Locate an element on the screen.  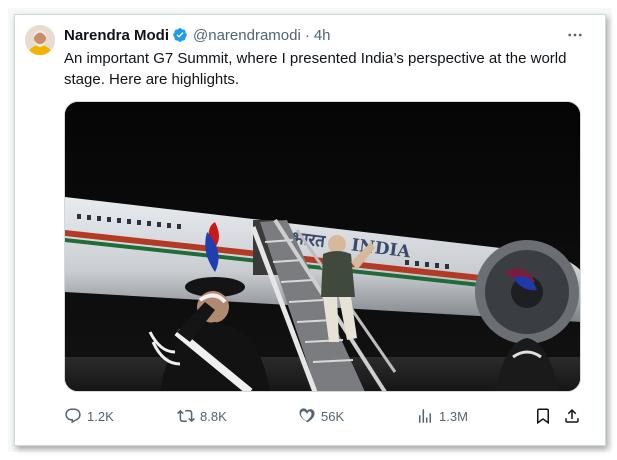
share-icon is located at coordinates (572, 416).